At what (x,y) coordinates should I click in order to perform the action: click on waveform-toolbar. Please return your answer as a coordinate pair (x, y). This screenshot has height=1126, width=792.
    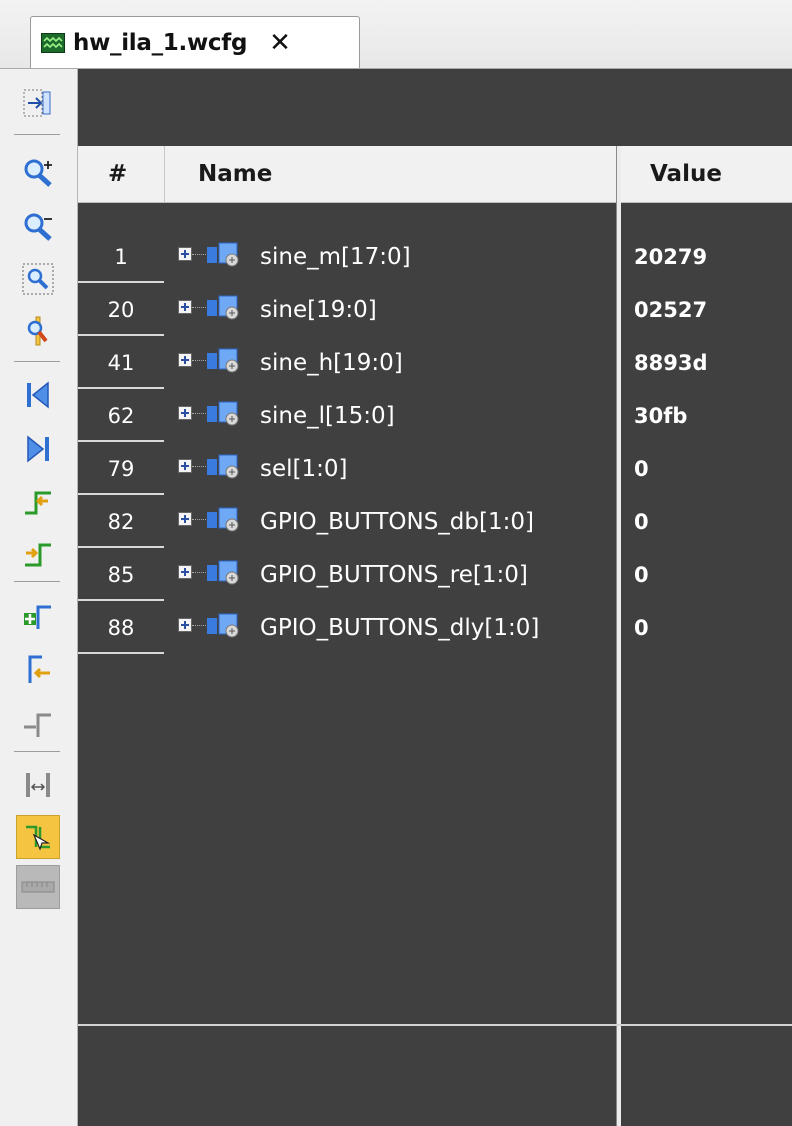
    Looking at the image, I should click on (39, 597).